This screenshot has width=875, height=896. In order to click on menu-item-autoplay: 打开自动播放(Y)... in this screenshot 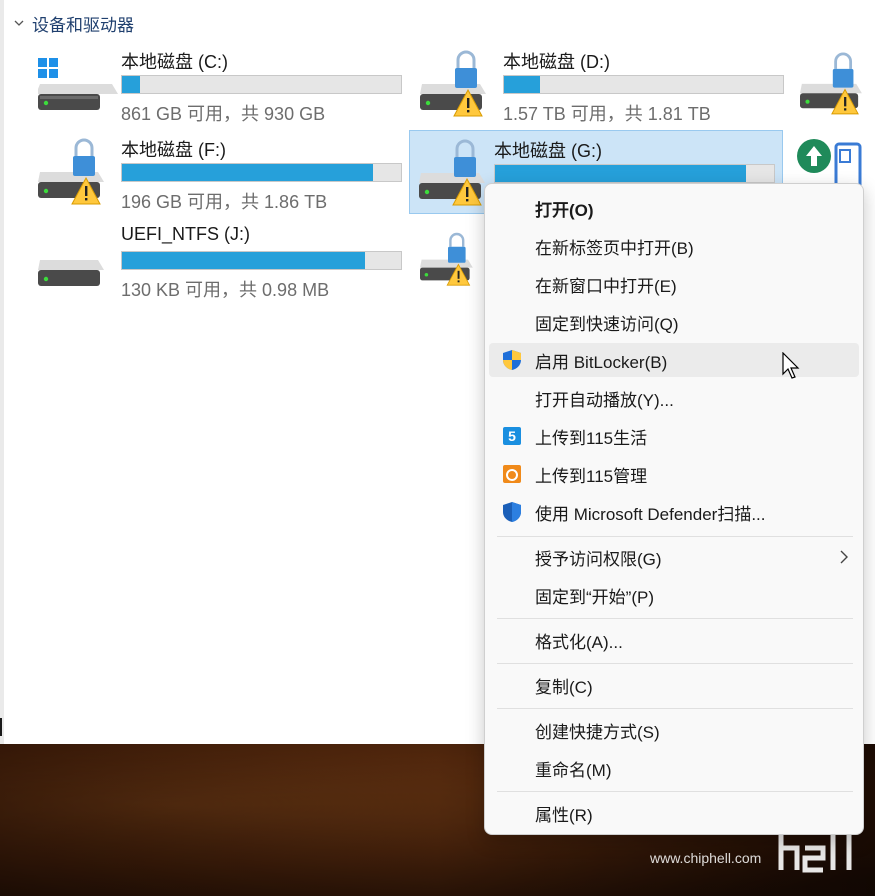, I will do `click(674, 398)`.